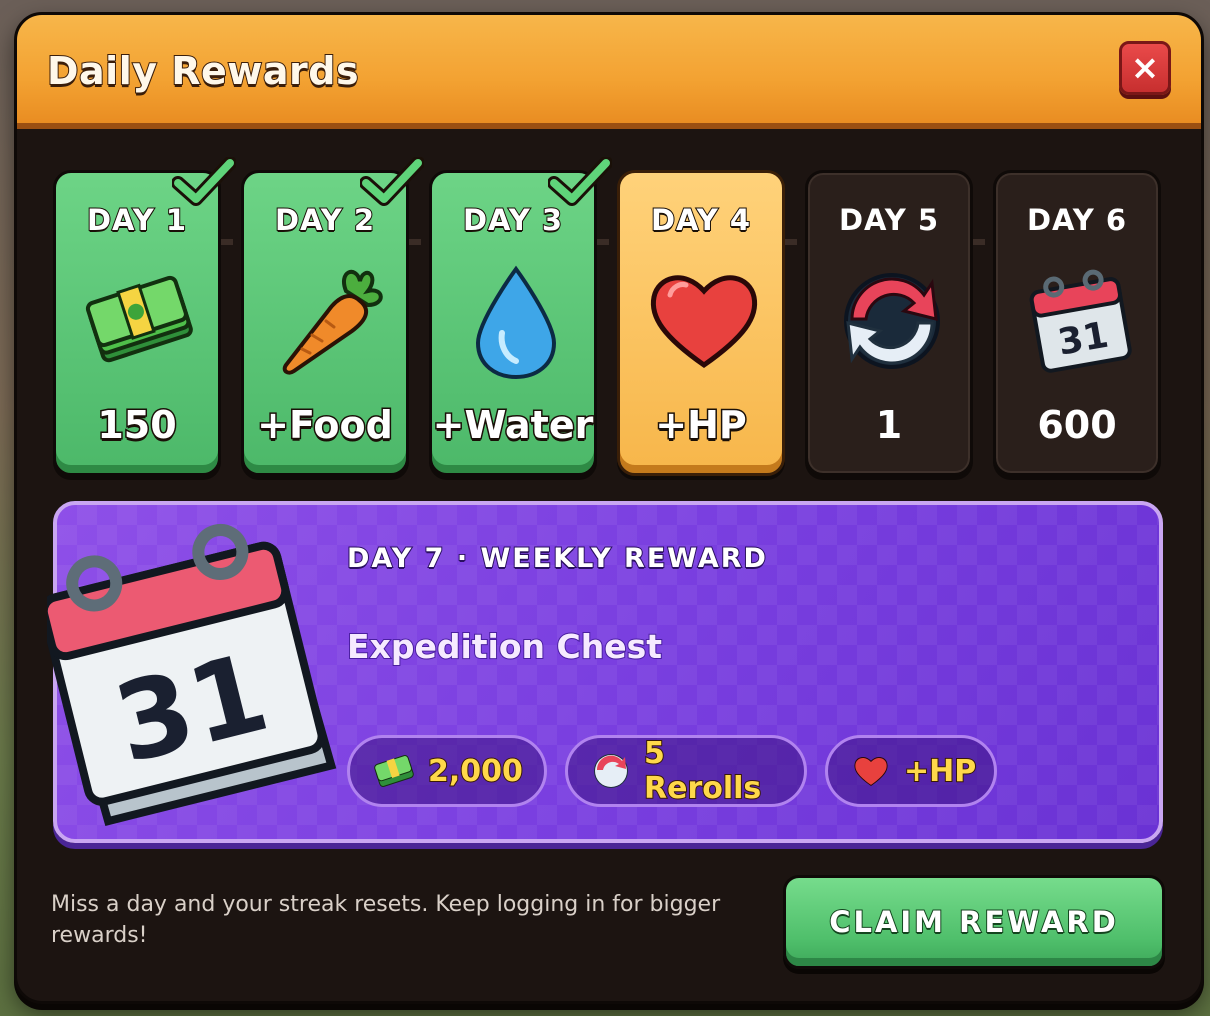 This screenshot has width=1210, height=1016. Describe the element at coordinates (504, 646) in the screenshot. I see `weekly-reward-name: Expedition Chest` at that location.